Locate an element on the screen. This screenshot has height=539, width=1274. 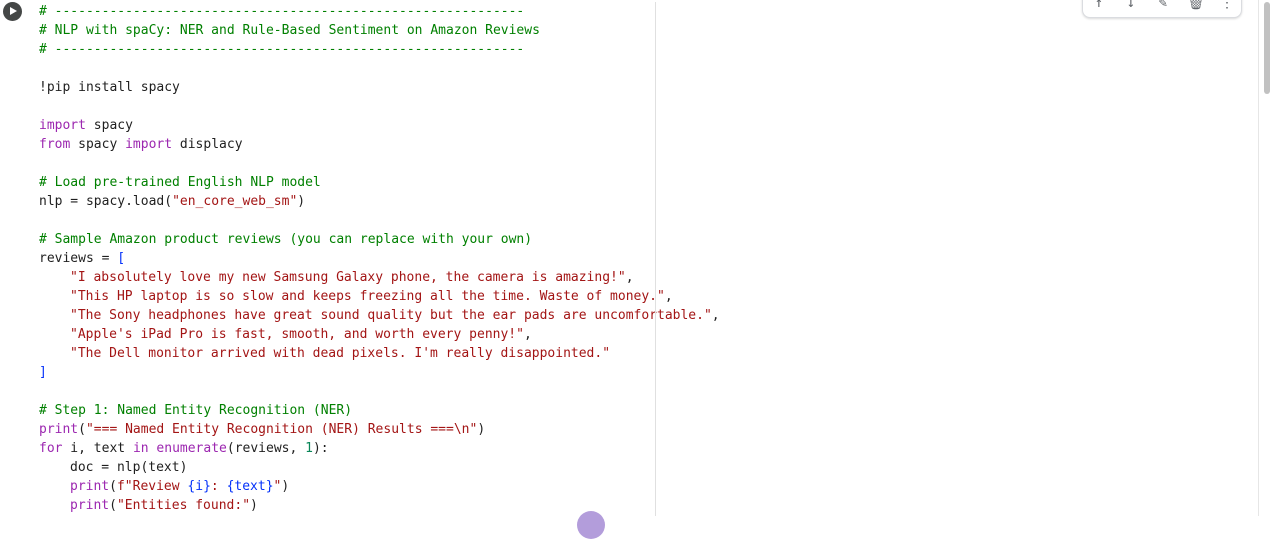
code-line: import spacy is located at coordinates (656, 125).